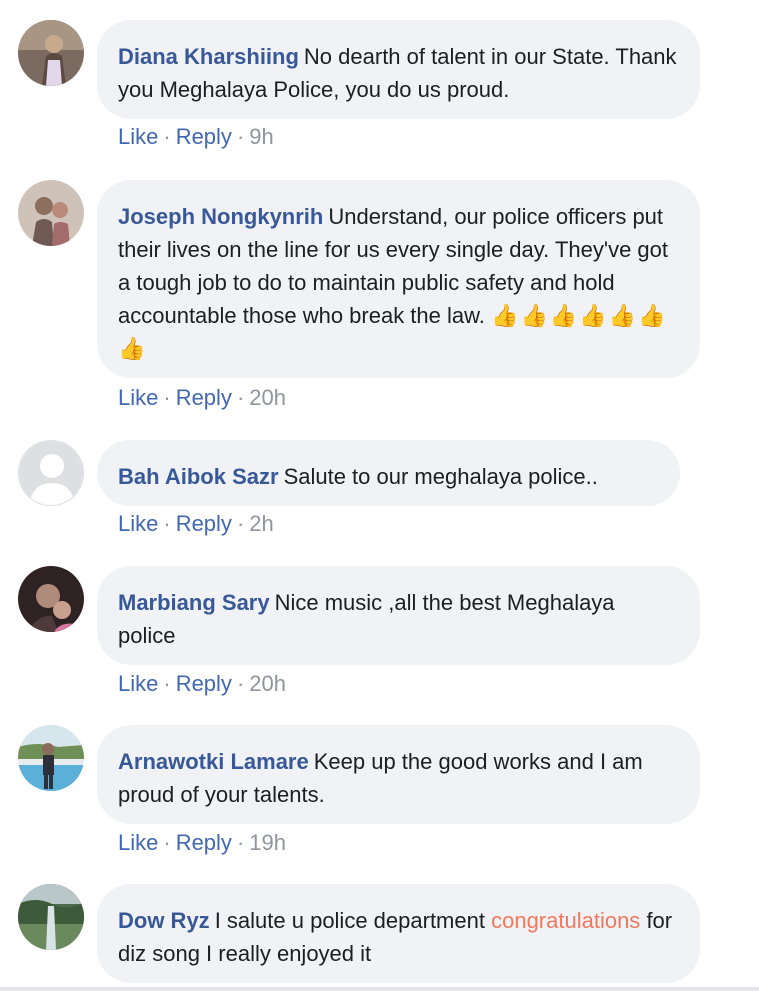 This screenshot has height=991, width=759. I want to click on comment-actions: Like · Reply · 2h, so click(196, 524).